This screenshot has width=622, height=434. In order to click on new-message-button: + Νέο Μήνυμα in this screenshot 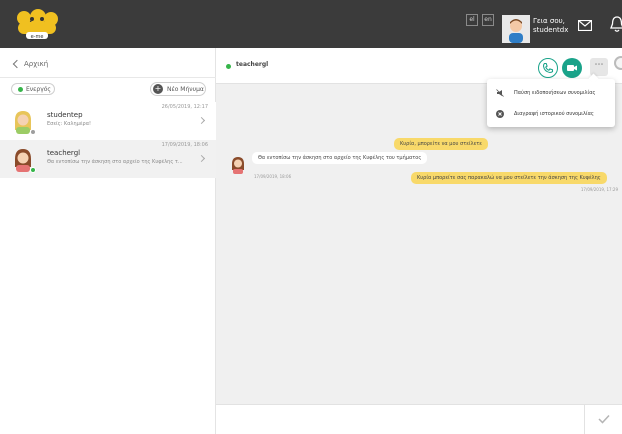, I will do `click(178, 89)`.